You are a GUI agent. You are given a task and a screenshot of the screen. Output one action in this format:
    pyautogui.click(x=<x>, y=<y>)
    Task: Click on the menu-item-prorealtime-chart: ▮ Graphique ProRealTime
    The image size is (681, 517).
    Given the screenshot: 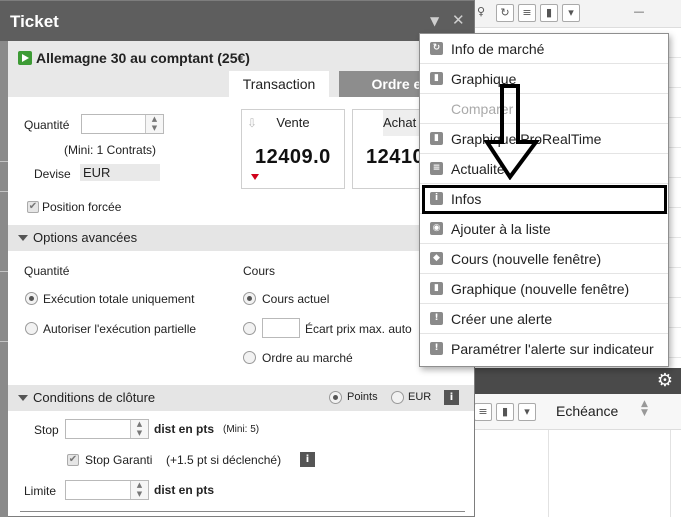 What is the action you would take?
    pyautogui.click(x=544, y=139)
    